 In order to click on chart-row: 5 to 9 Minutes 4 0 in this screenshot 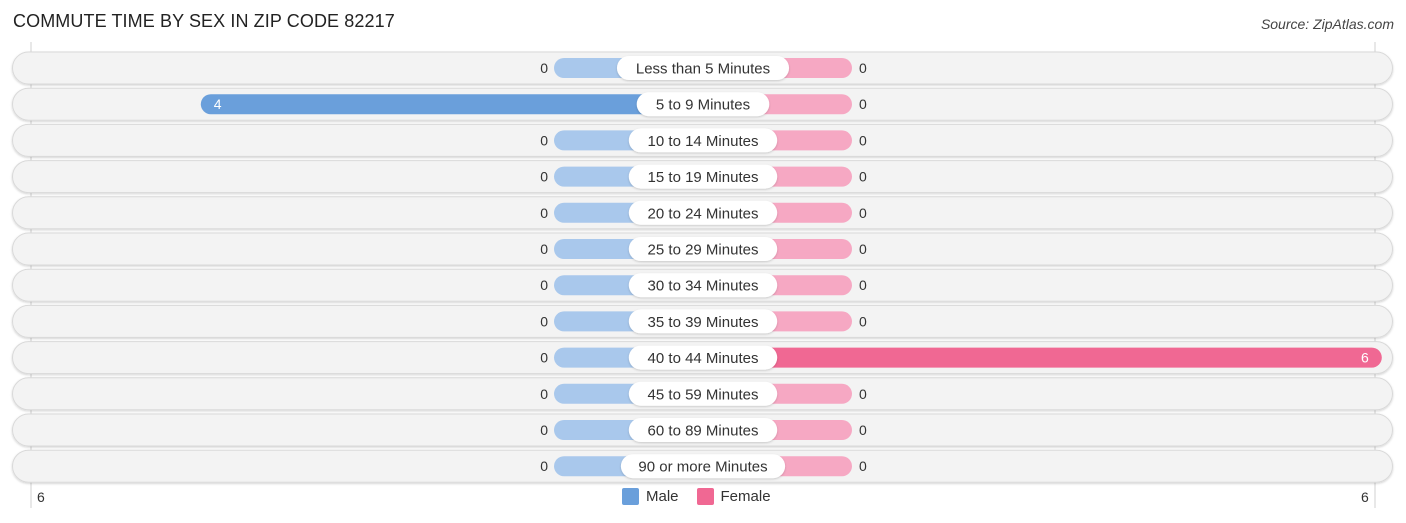, I will do `click(702, 104)`.